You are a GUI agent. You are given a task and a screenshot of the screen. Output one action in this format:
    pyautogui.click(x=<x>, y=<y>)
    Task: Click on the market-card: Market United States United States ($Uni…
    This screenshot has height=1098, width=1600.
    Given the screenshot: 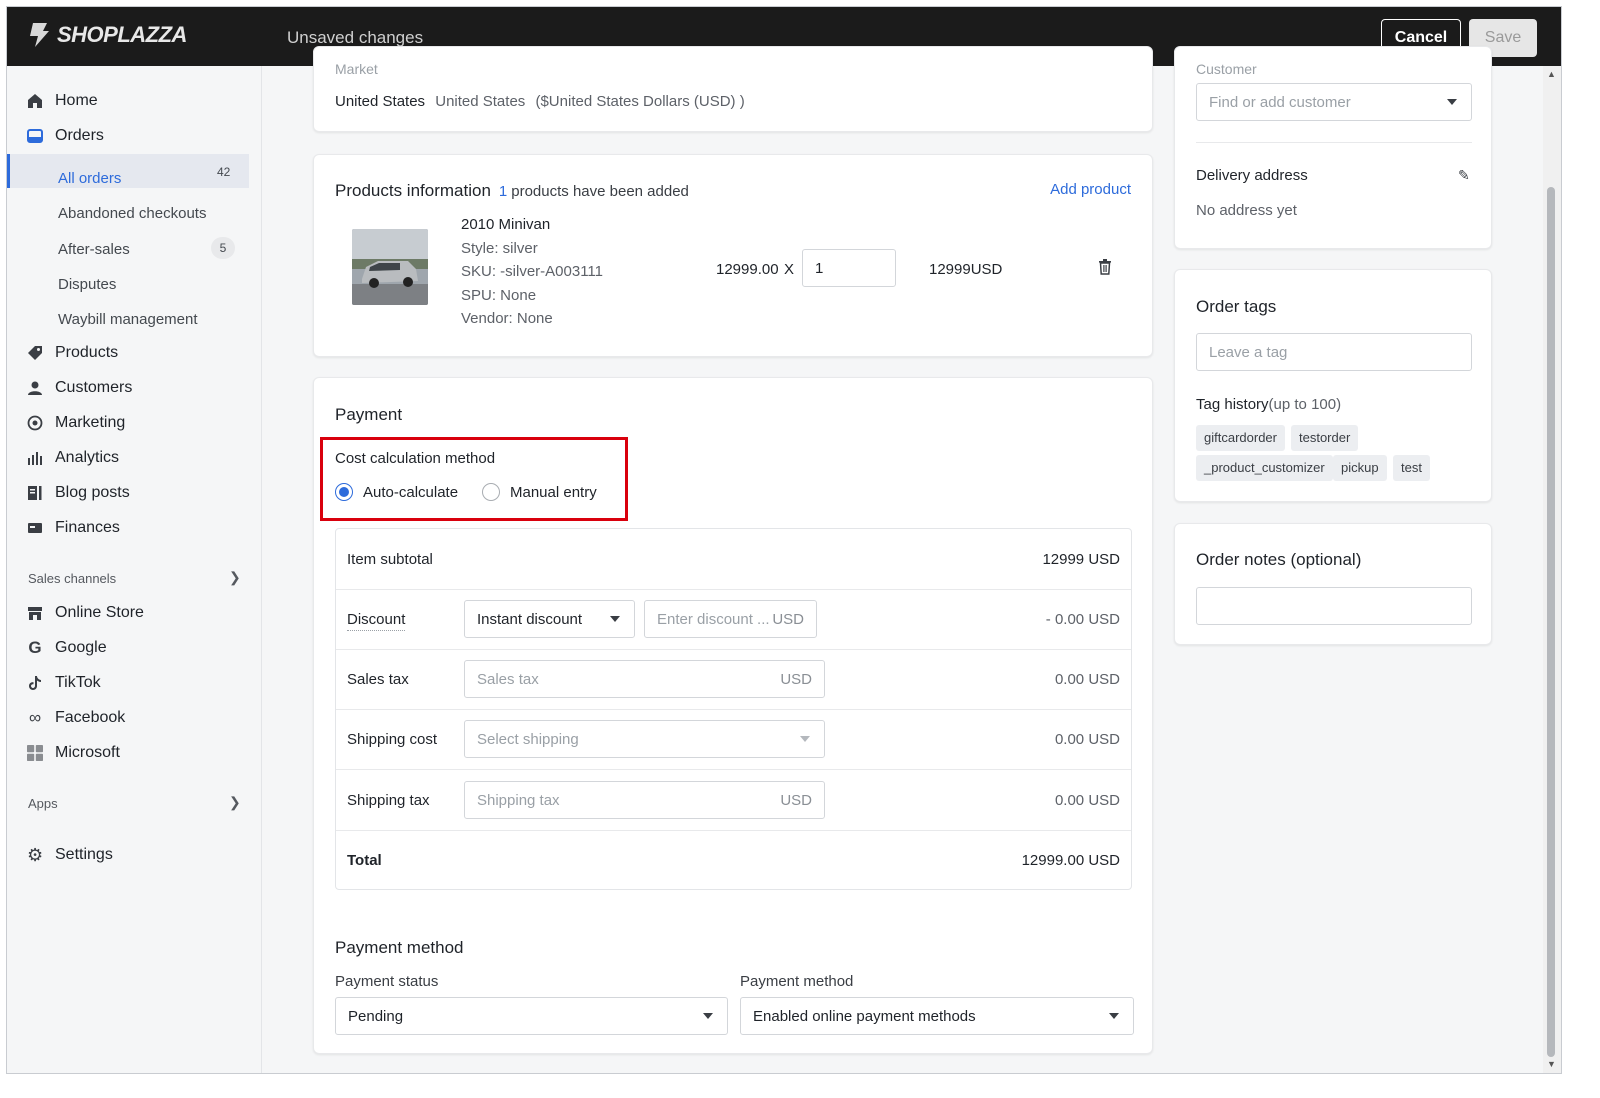 What is the action you would take?
    pyautogui.click(x=733, y=89)
    